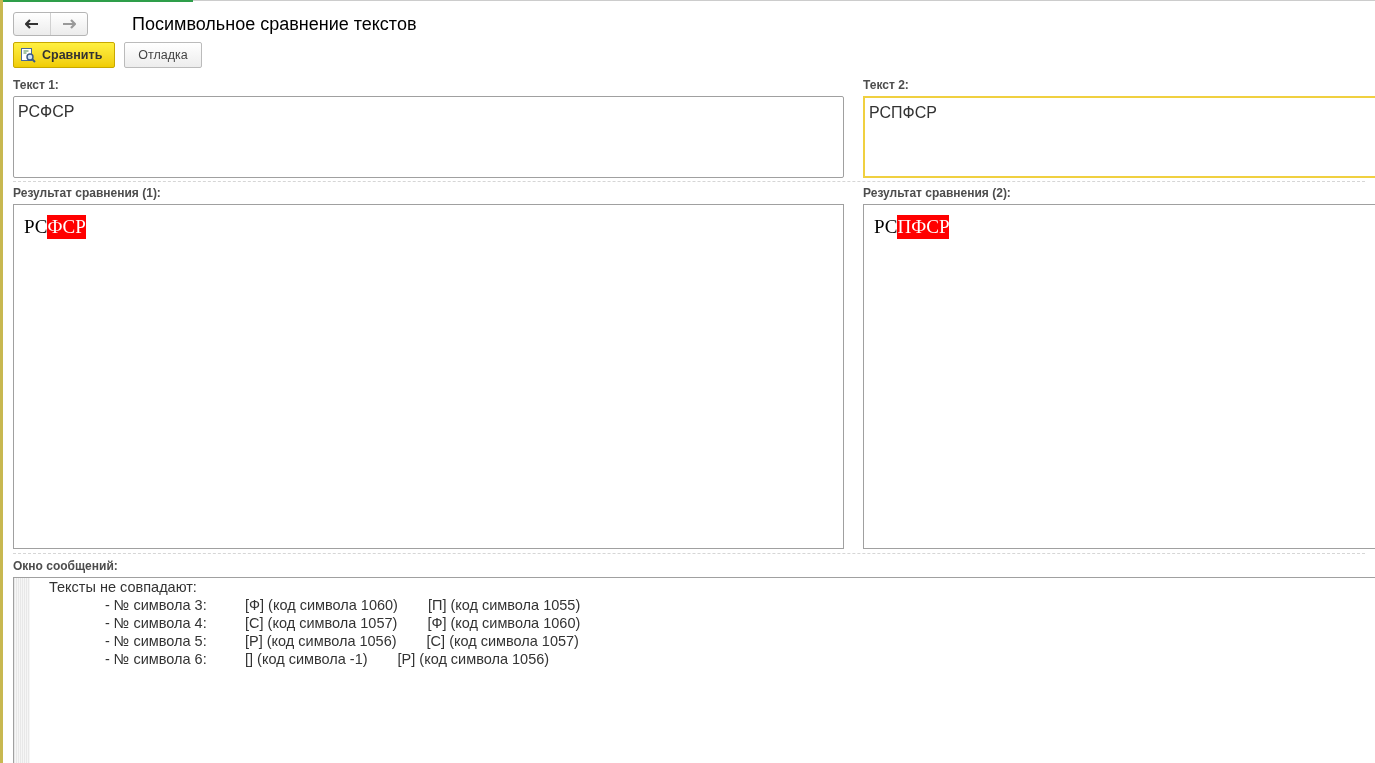  Describe the element at coordinates (504, 605) in the screenshot. I see `message-text: [П] (код символа 1055)` at that location.